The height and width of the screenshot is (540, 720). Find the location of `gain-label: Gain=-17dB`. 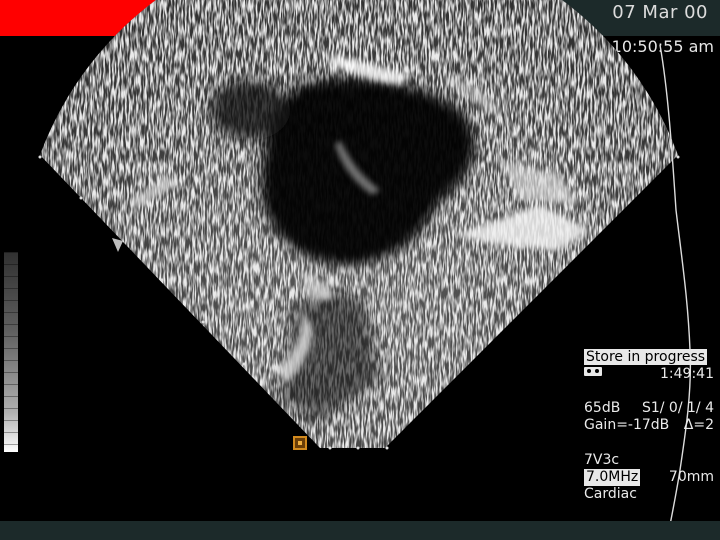

gain-label: Gain=-17dB is located at coordinates (627, 425).